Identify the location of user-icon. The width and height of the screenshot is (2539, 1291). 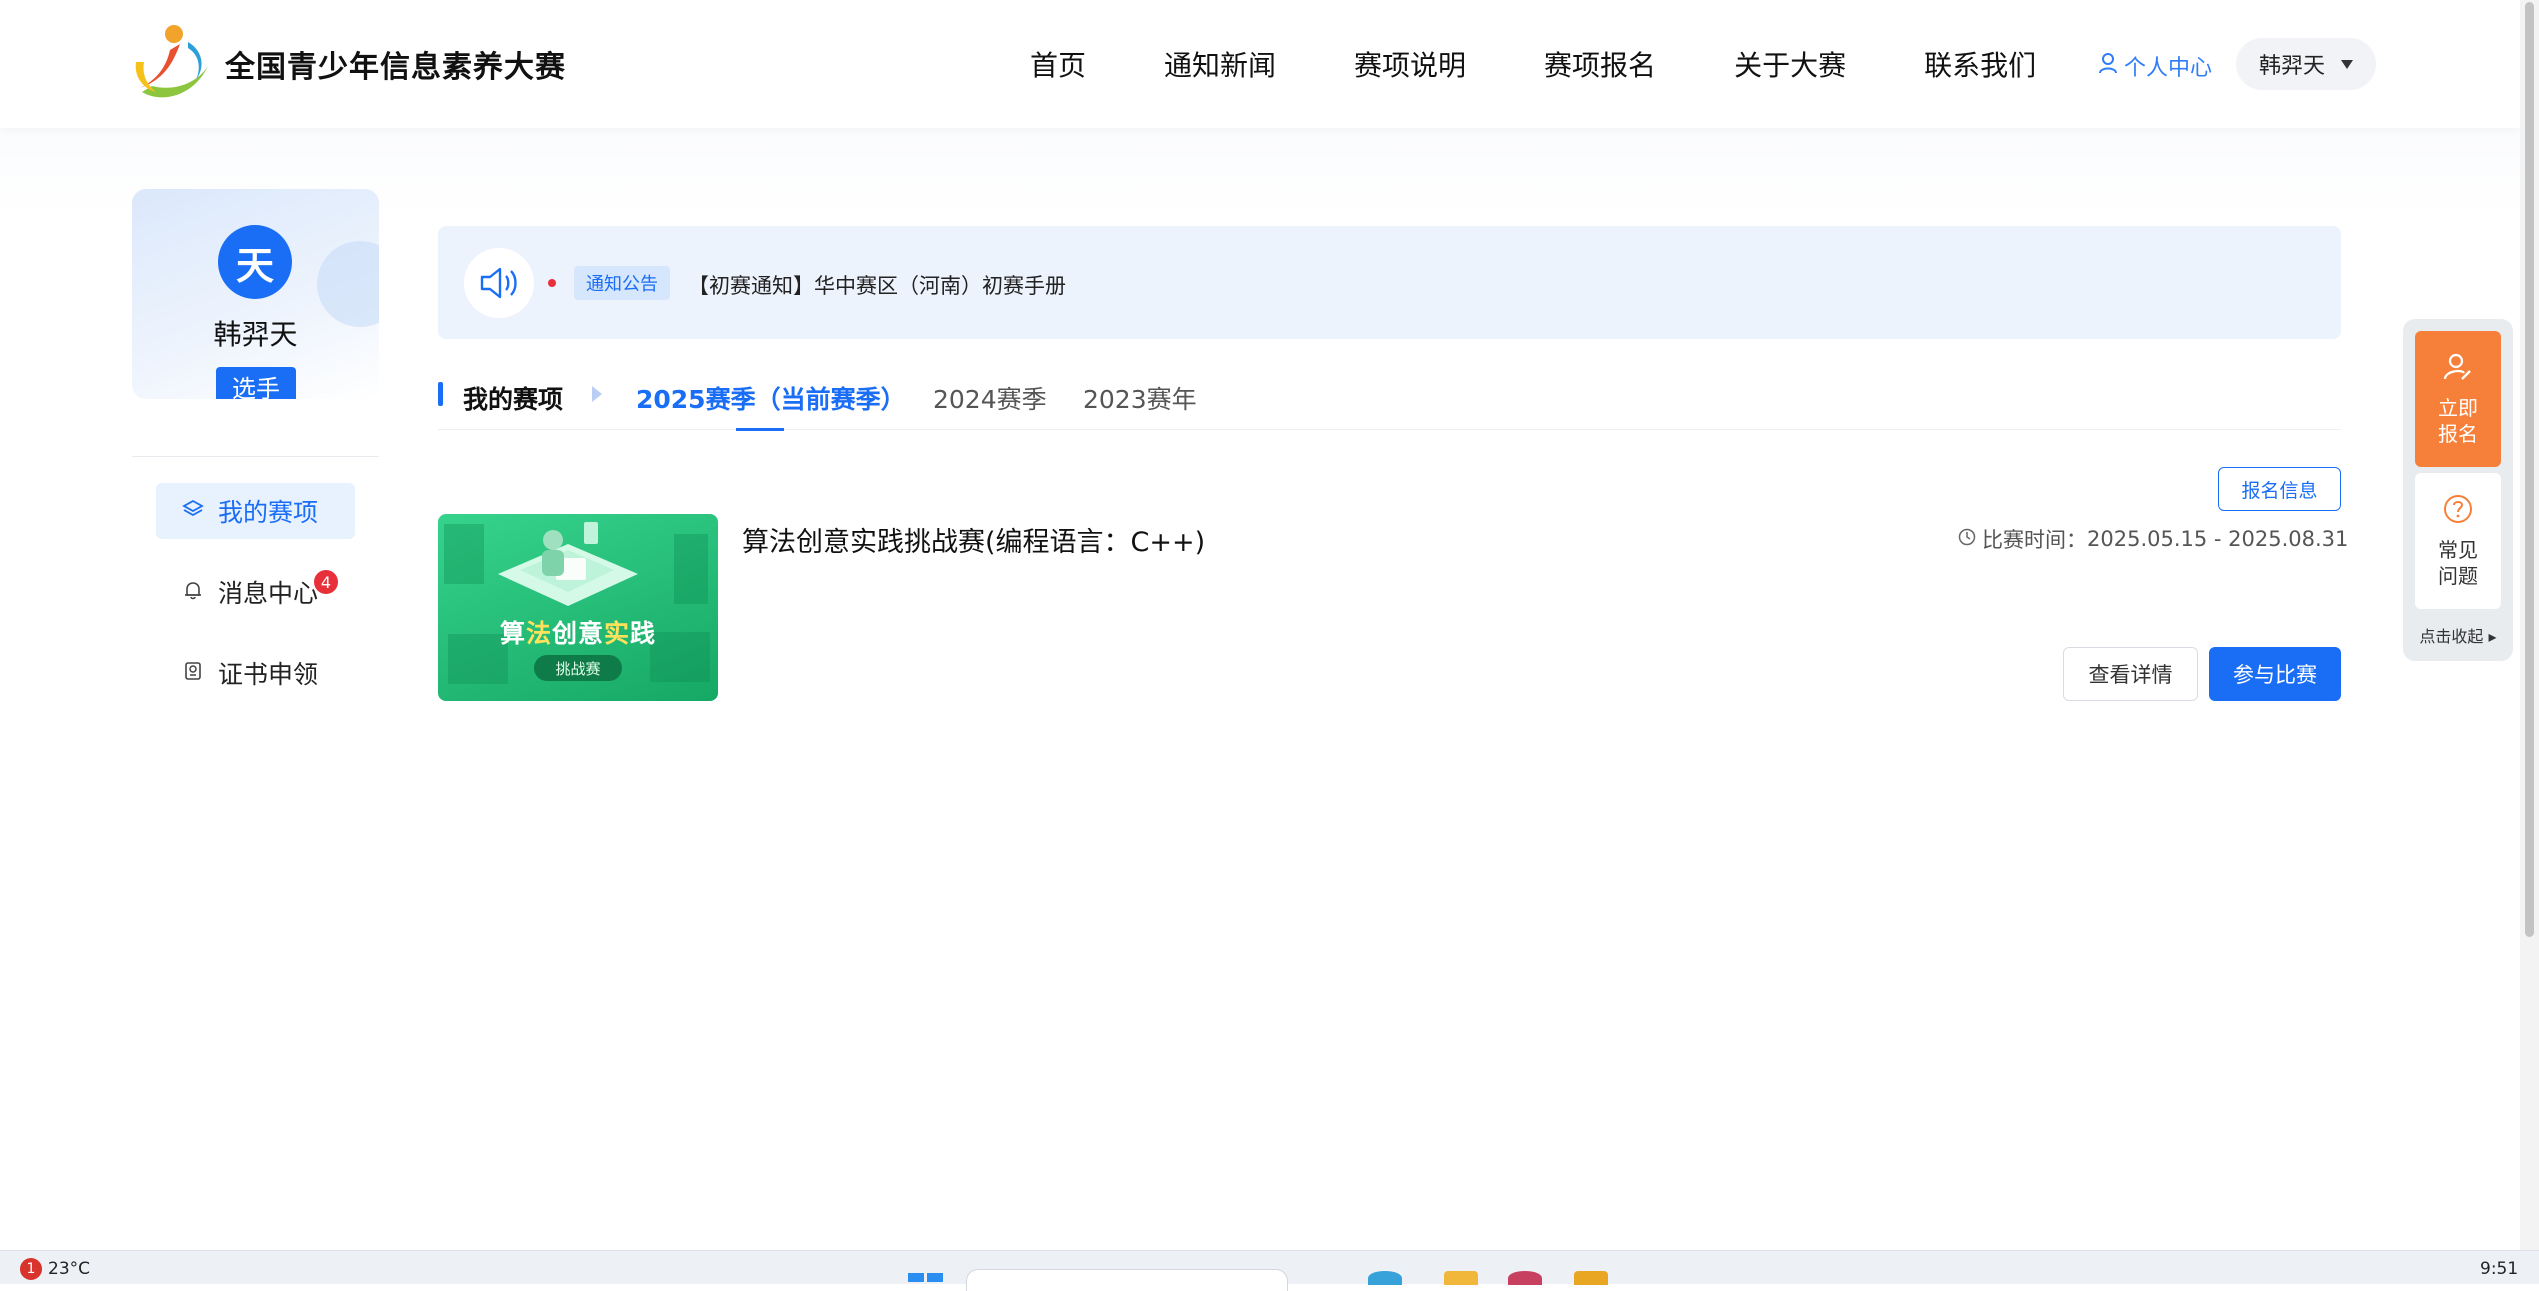
(2108, 66).